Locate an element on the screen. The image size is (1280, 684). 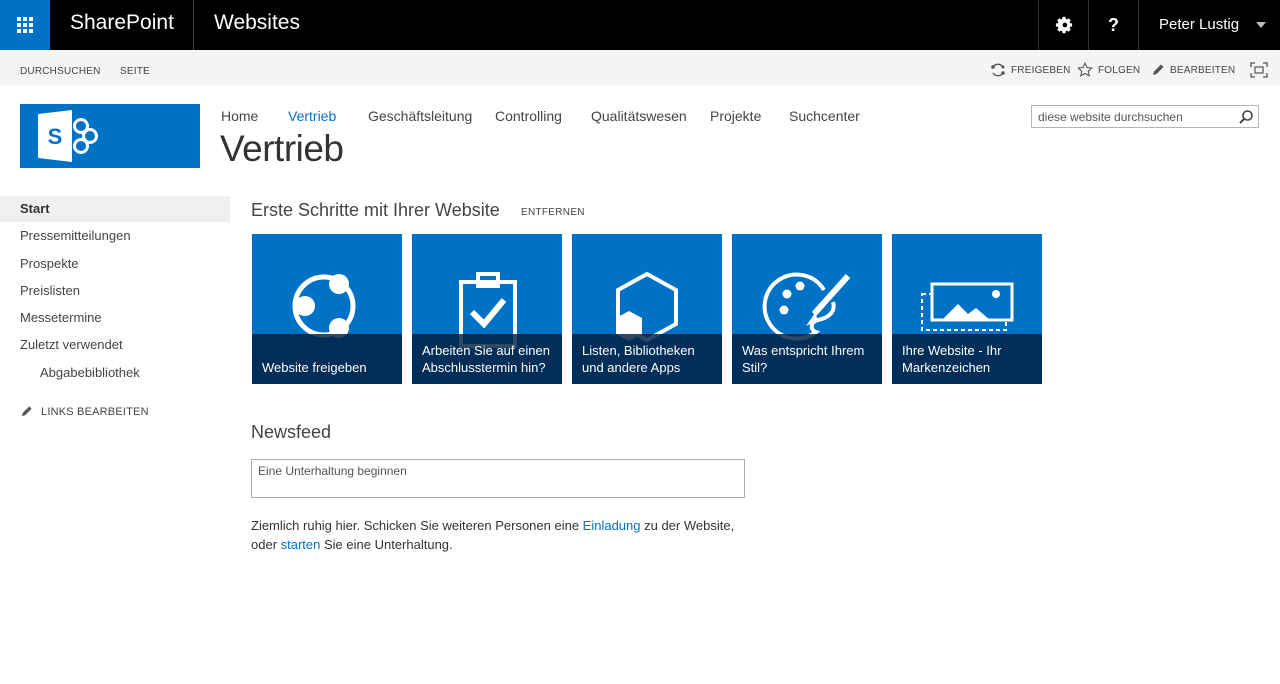
topnav-geschaeftsleitung: Geschäftsleitung is located at coordinates (420, 116).